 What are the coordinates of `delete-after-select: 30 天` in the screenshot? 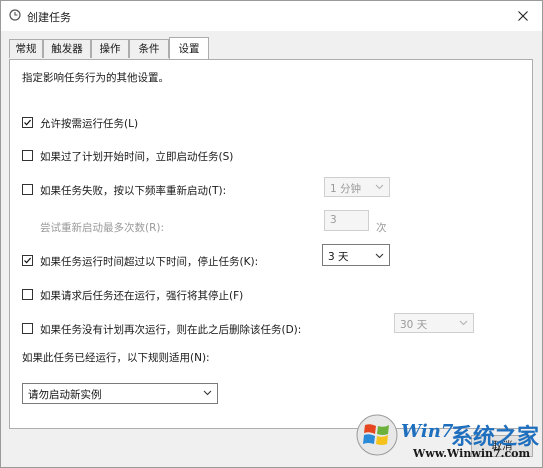 It's located at (434, 323).